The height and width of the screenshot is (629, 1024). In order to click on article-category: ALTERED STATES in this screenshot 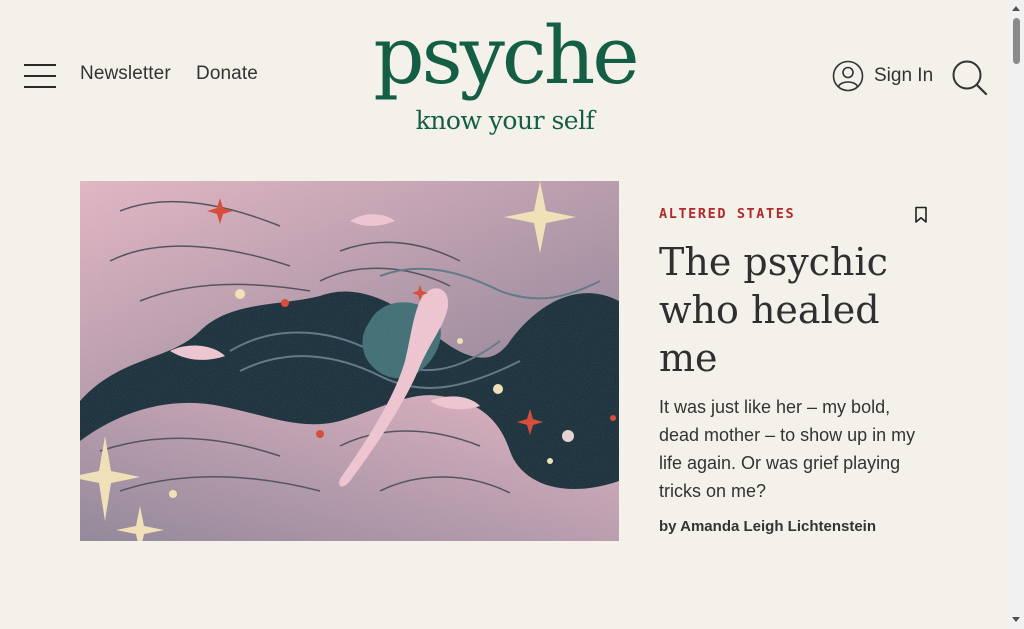, I will do `click(727, 214)`.